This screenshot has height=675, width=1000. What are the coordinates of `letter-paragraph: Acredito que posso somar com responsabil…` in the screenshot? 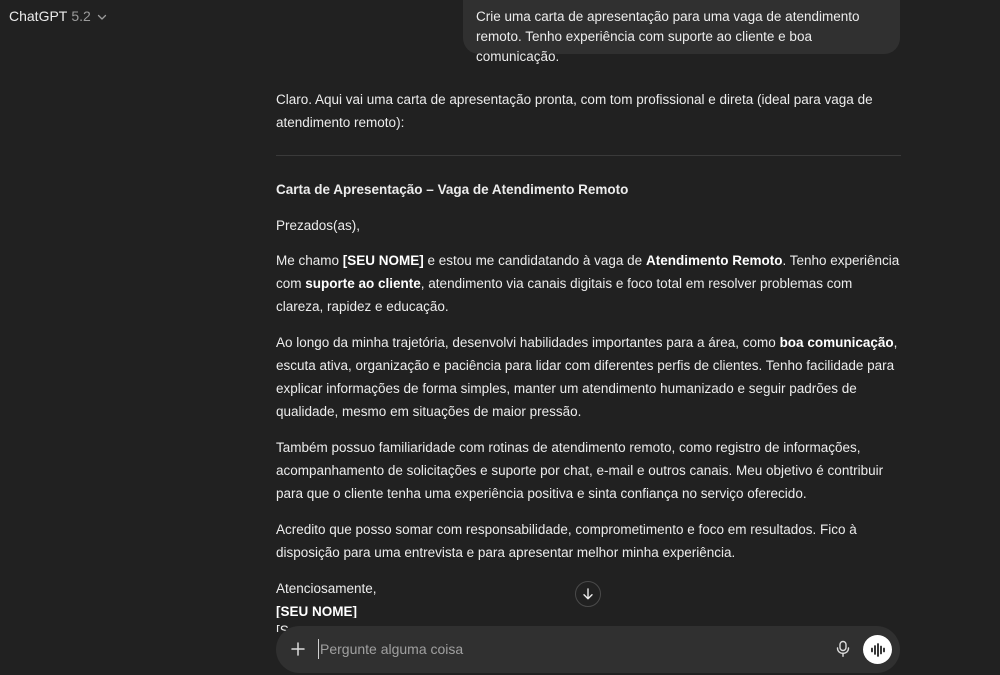 It's located at (566, 541).